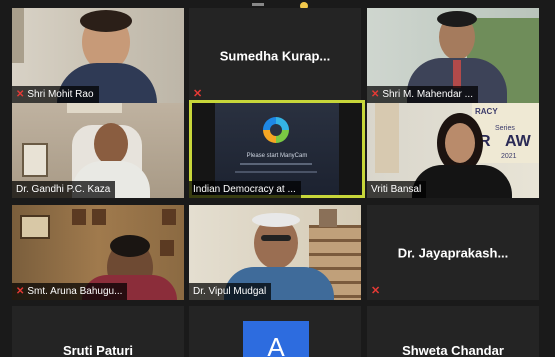 The image size is (555, 357). I want to click on participant-name-label: Dr. Gandhi P.C. Kaza, so click(64, 189).